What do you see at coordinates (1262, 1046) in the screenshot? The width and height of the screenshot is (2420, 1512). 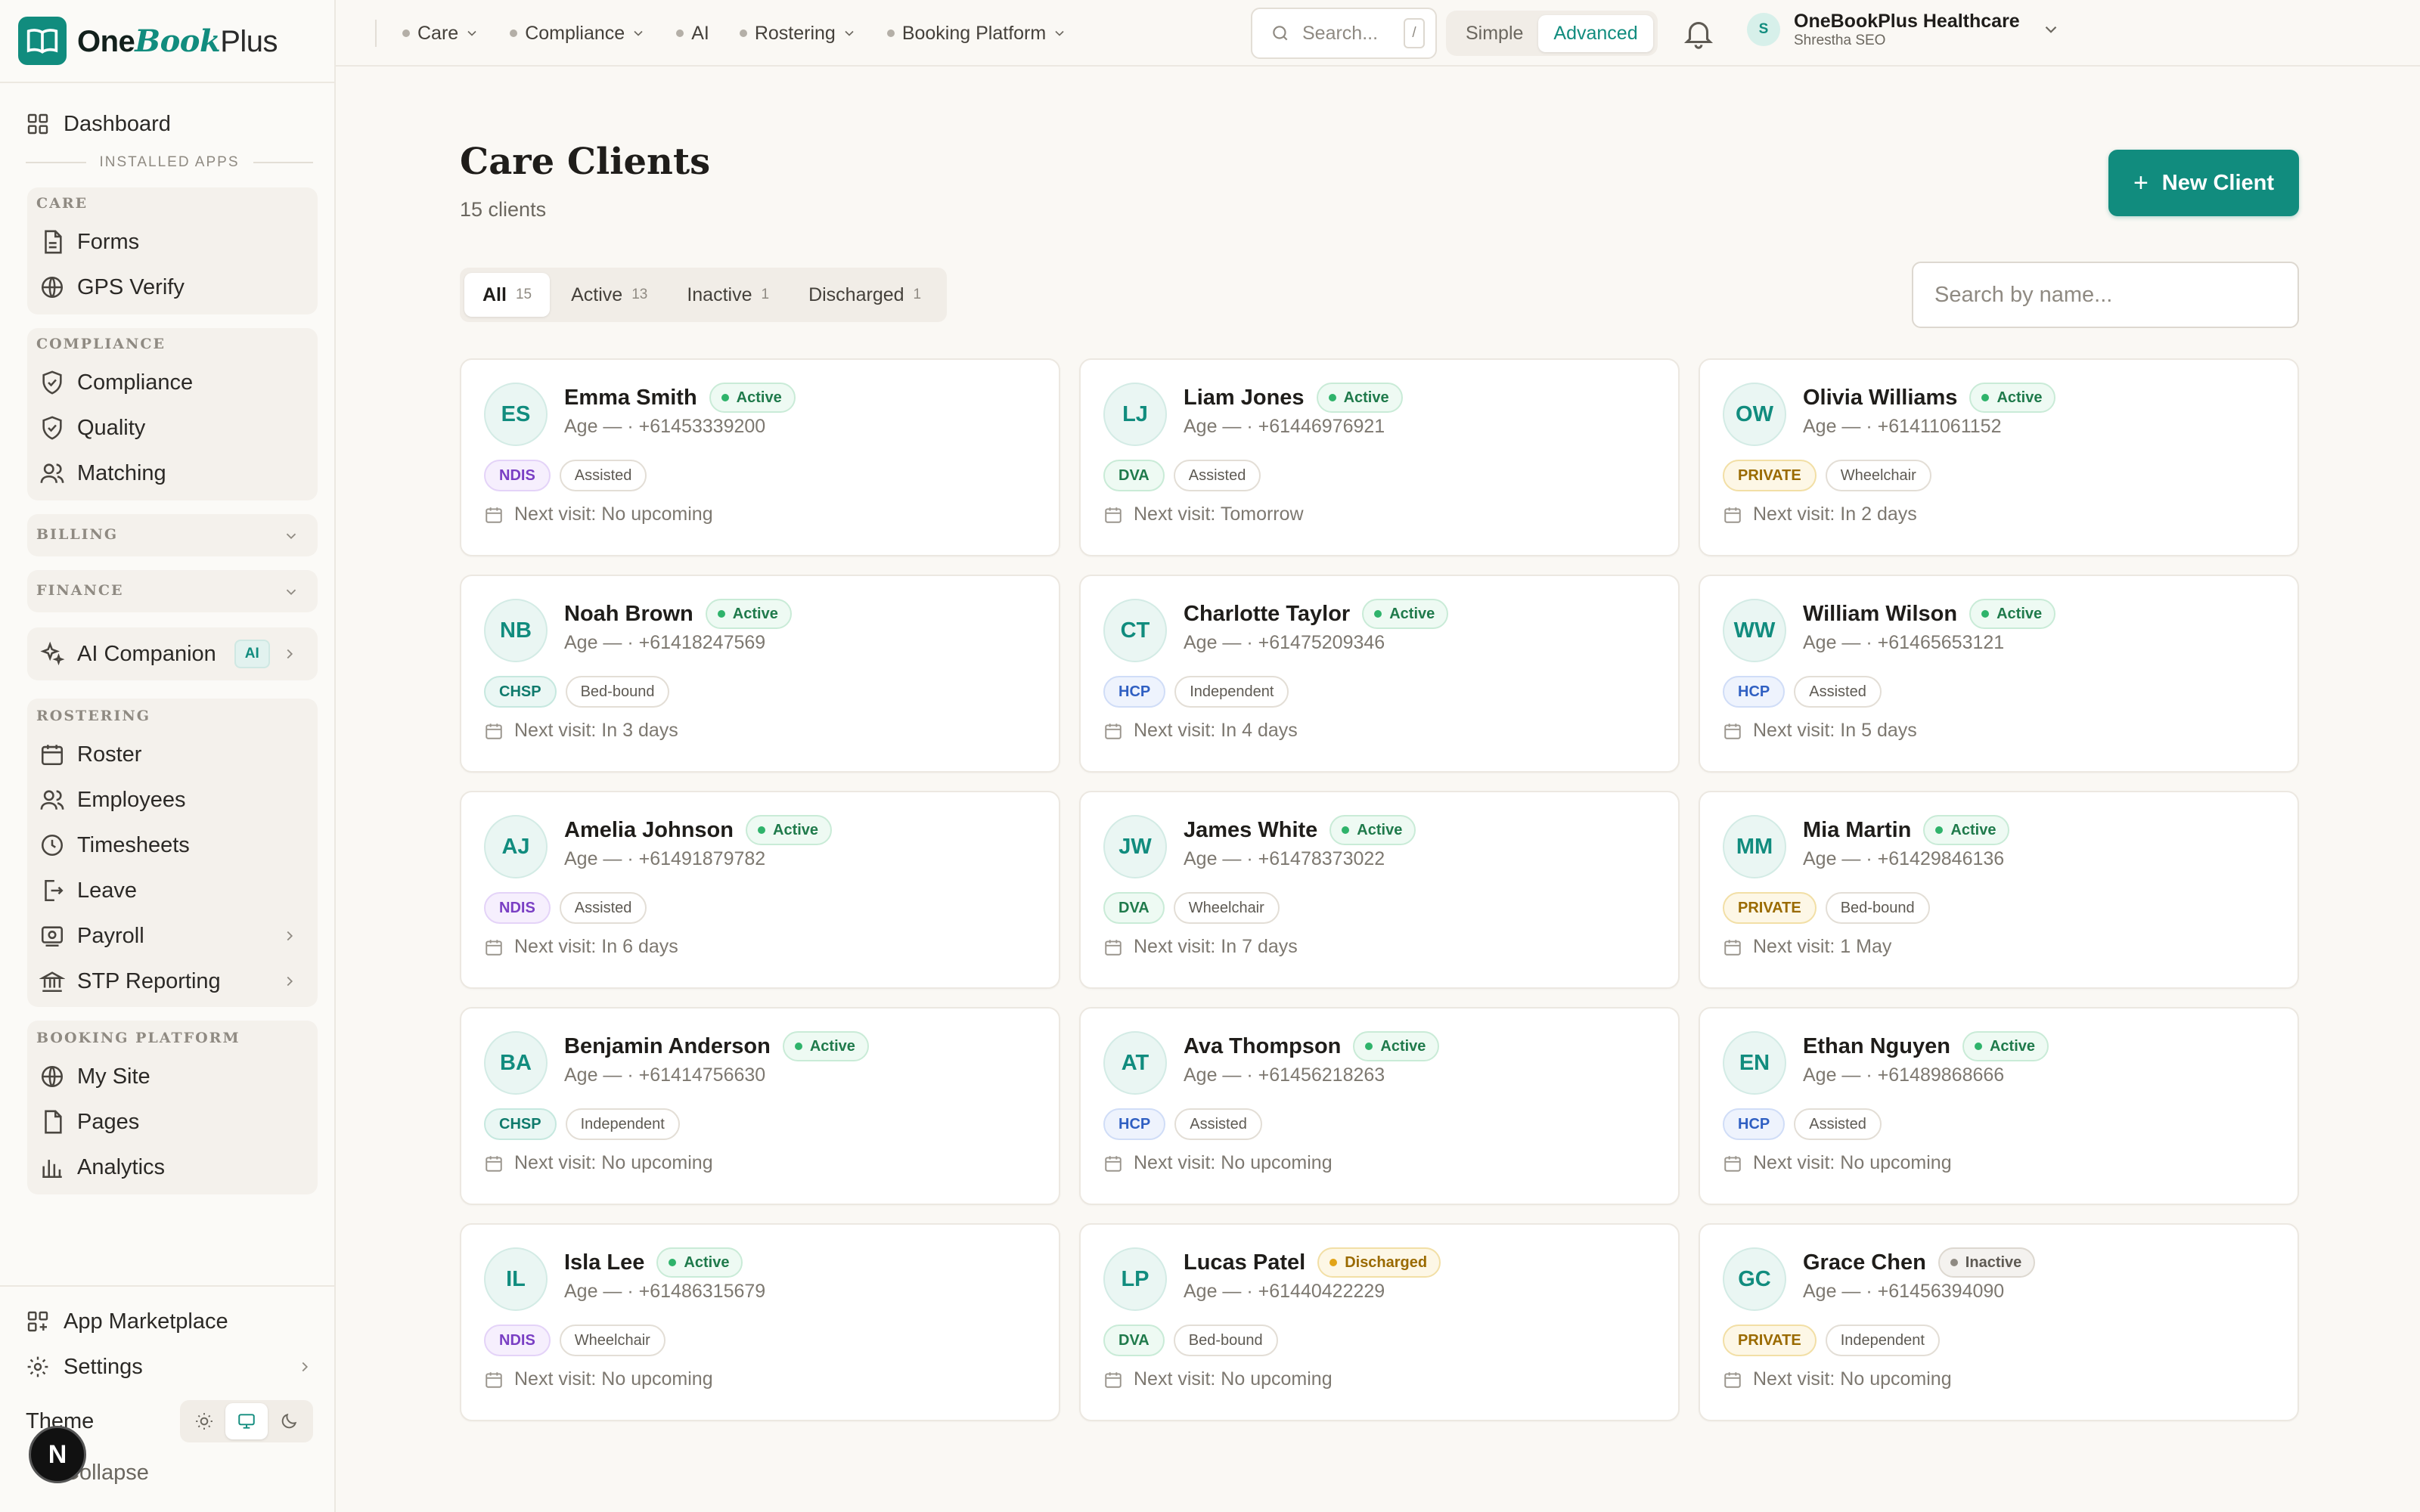 I see `client-name: Ava Thompson` at bounding box center [1262, 1046].